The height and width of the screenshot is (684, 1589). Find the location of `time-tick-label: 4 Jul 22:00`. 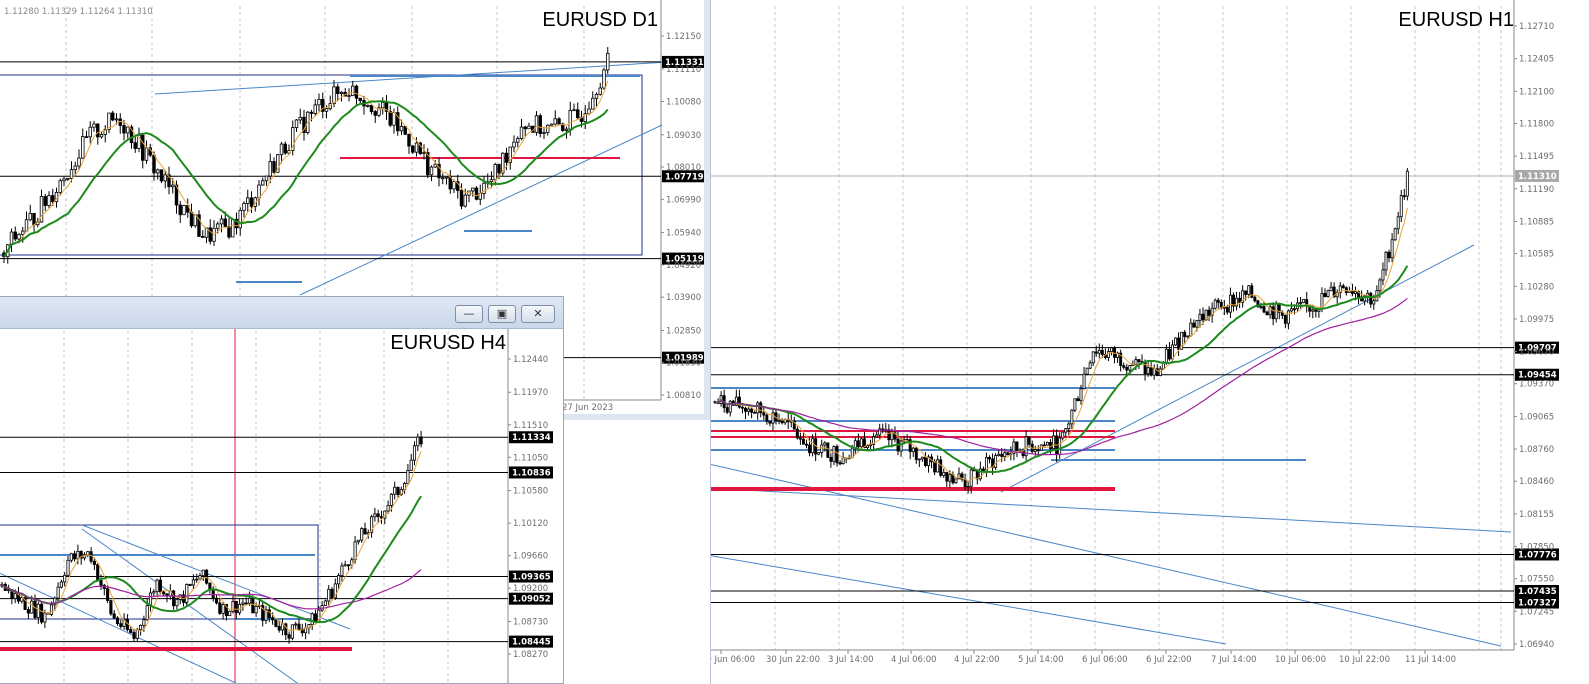

time-tick-label: 4 Jul 22:00 is located at coordinates (977, 660).